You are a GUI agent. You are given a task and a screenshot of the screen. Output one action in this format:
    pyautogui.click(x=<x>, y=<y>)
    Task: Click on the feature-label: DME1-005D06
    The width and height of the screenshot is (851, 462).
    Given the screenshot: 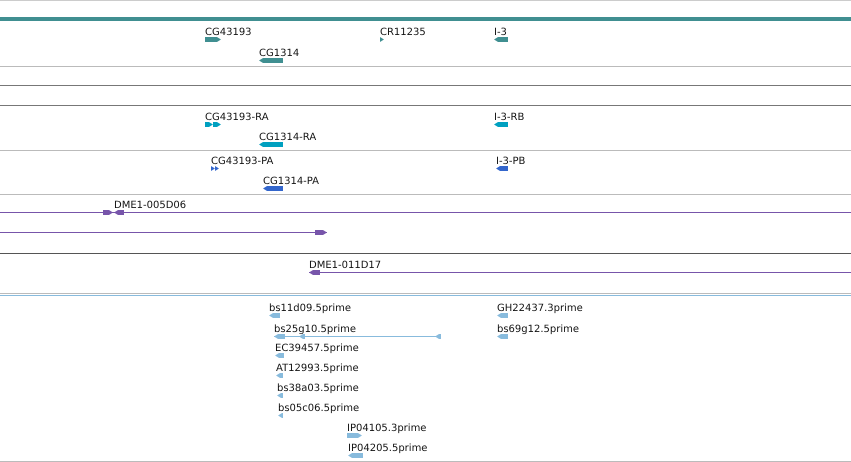 What is the action you would take?
    pyautogui.click(x=150, y=205)
    